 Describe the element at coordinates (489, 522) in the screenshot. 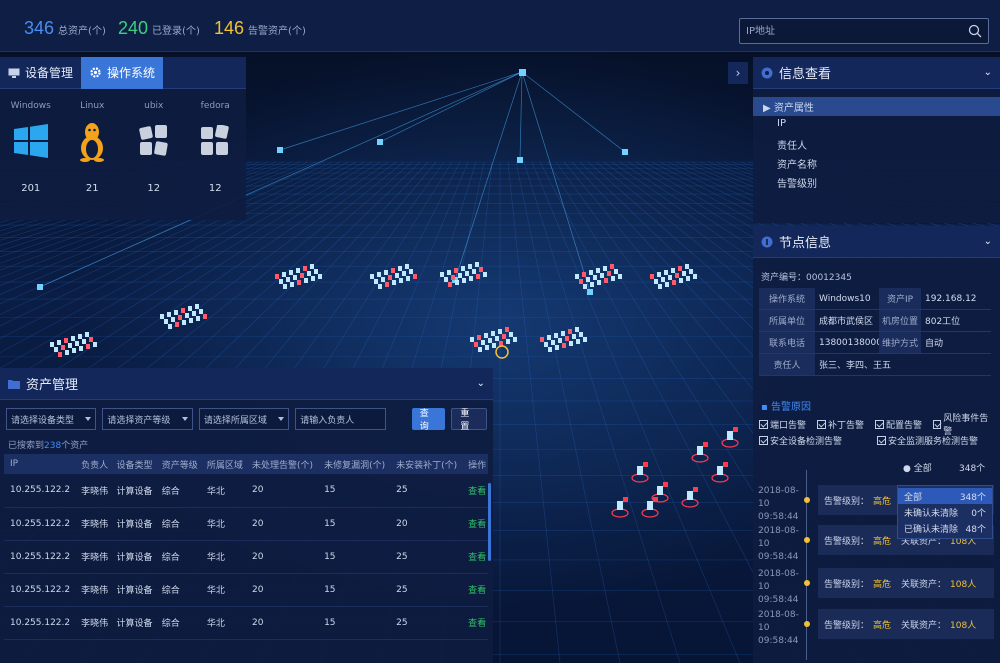

I see `table-scrollbar` at that location.